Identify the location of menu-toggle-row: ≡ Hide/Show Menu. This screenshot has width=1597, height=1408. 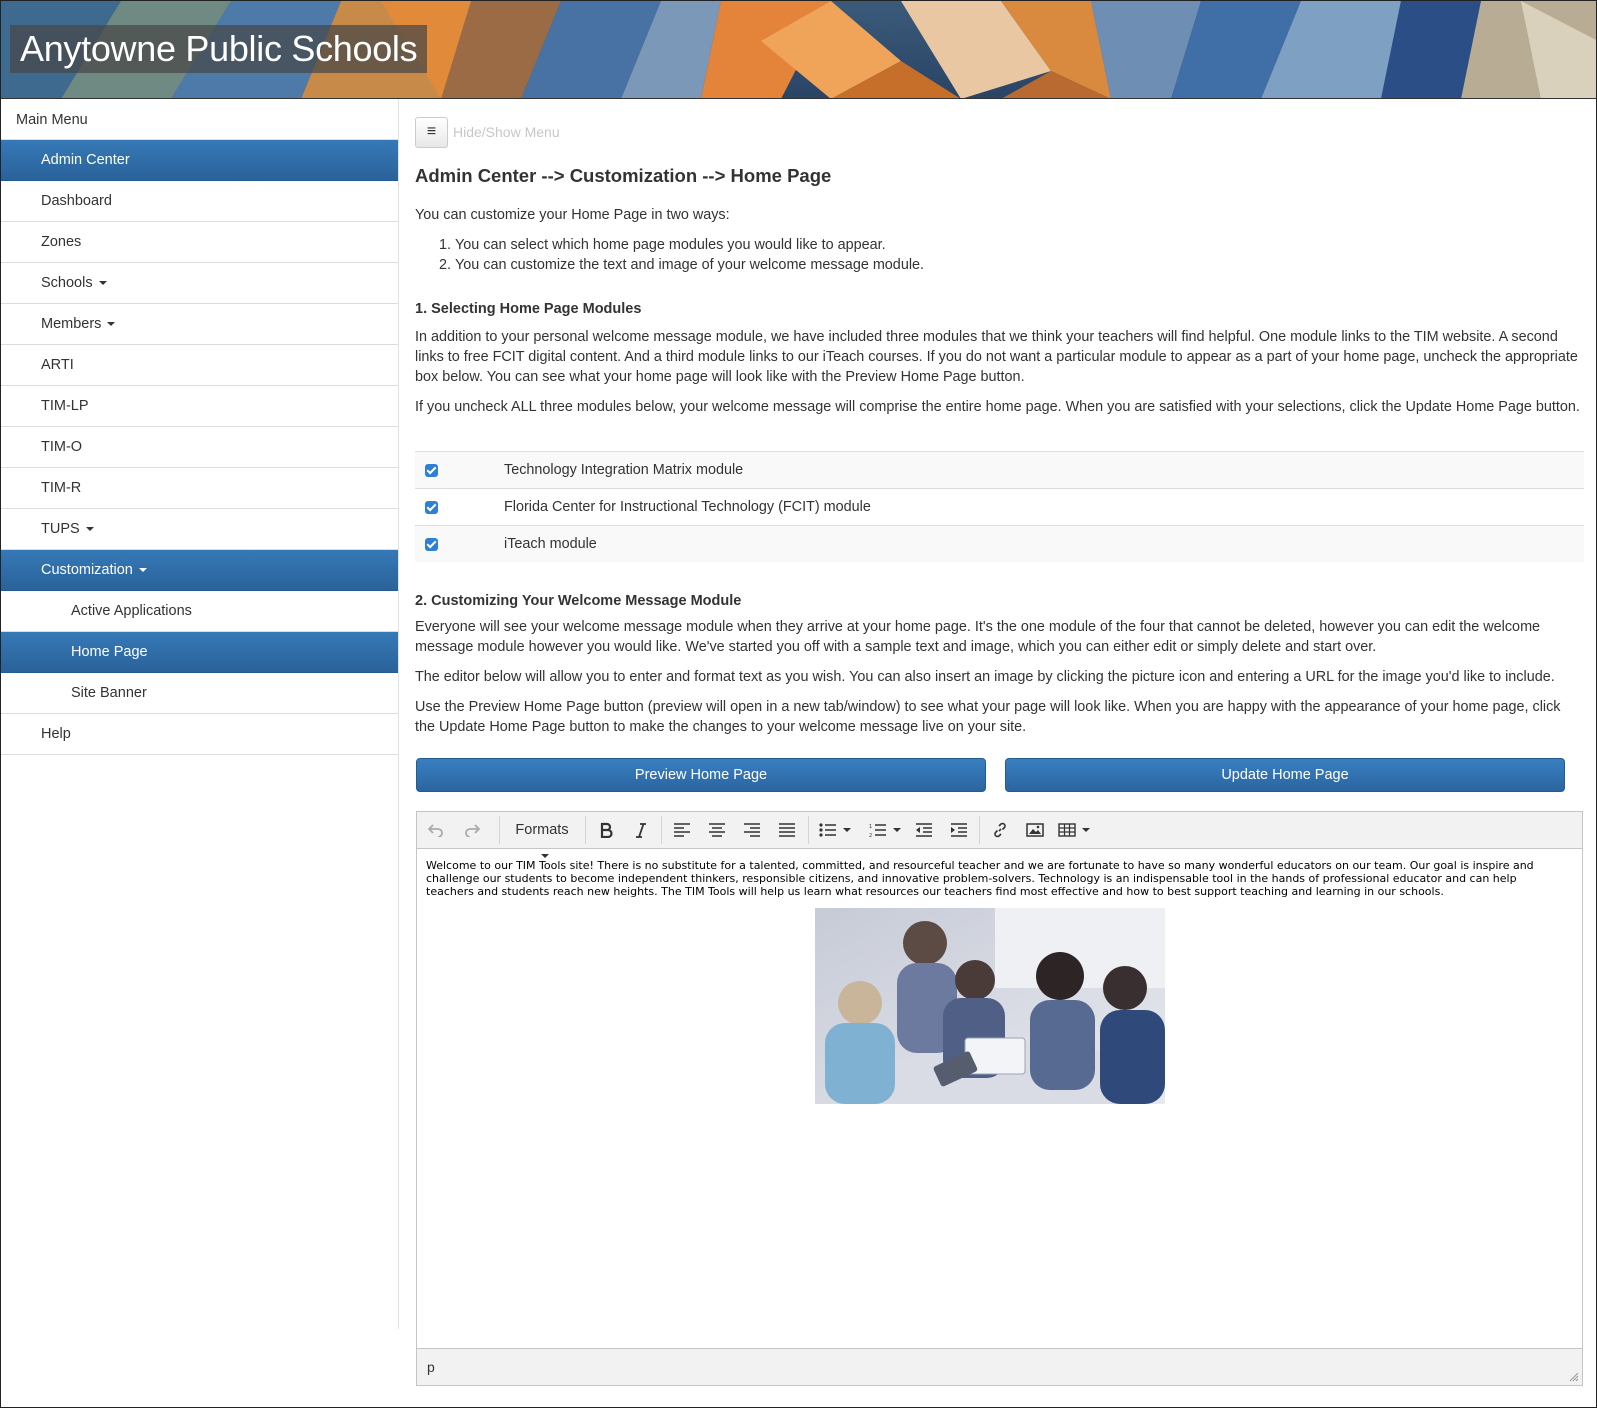
(487, 132).